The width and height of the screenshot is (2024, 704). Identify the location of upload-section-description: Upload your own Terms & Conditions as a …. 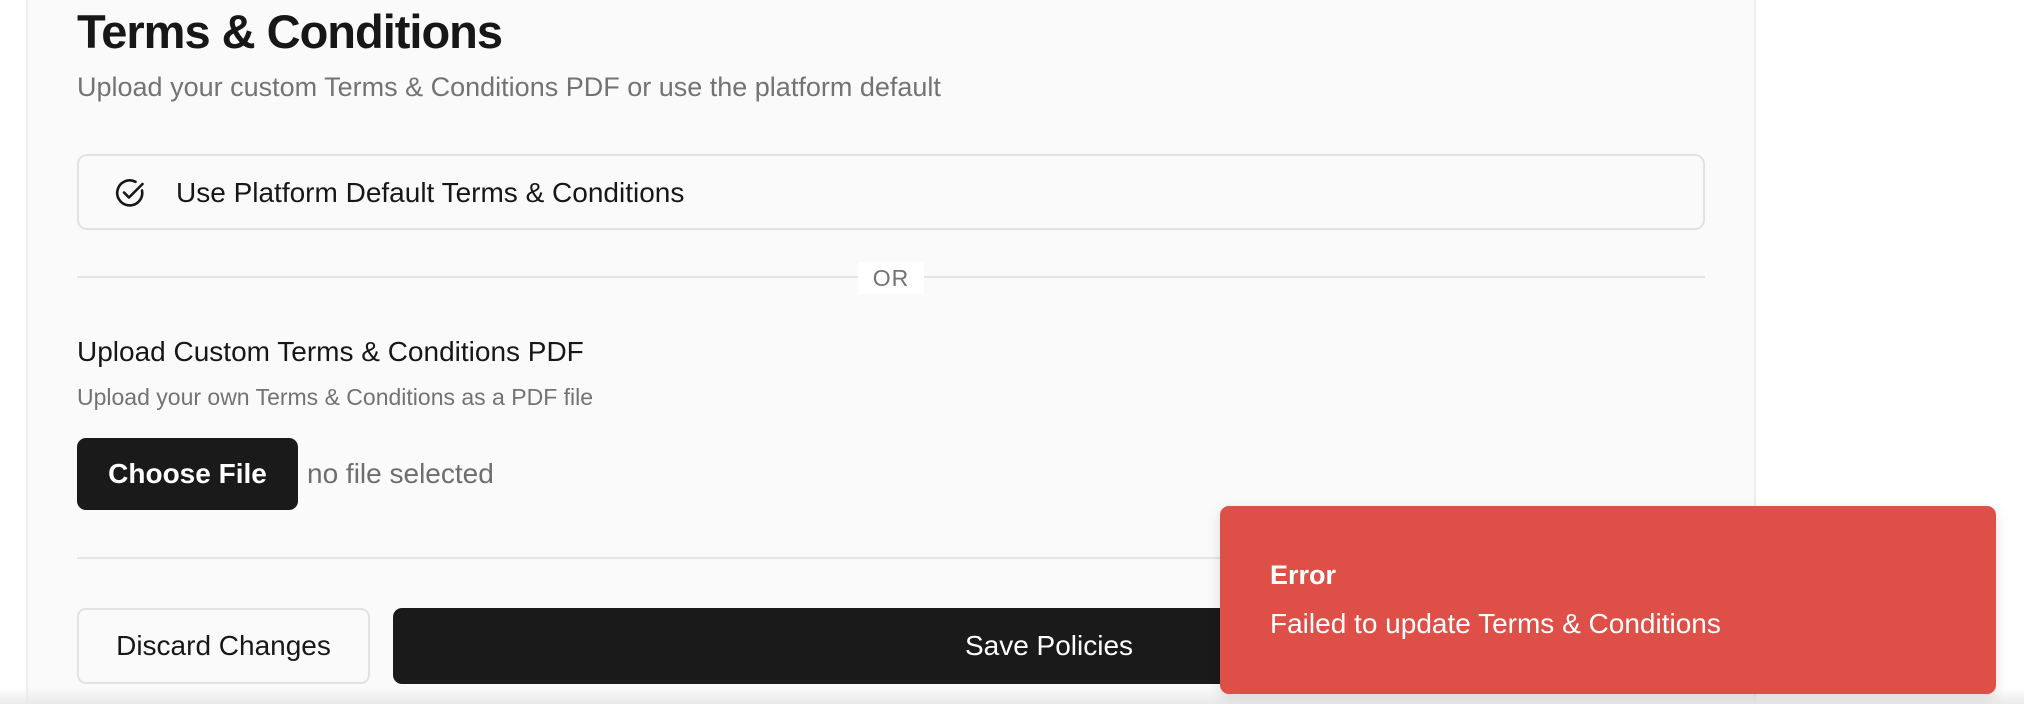
(335, 397).